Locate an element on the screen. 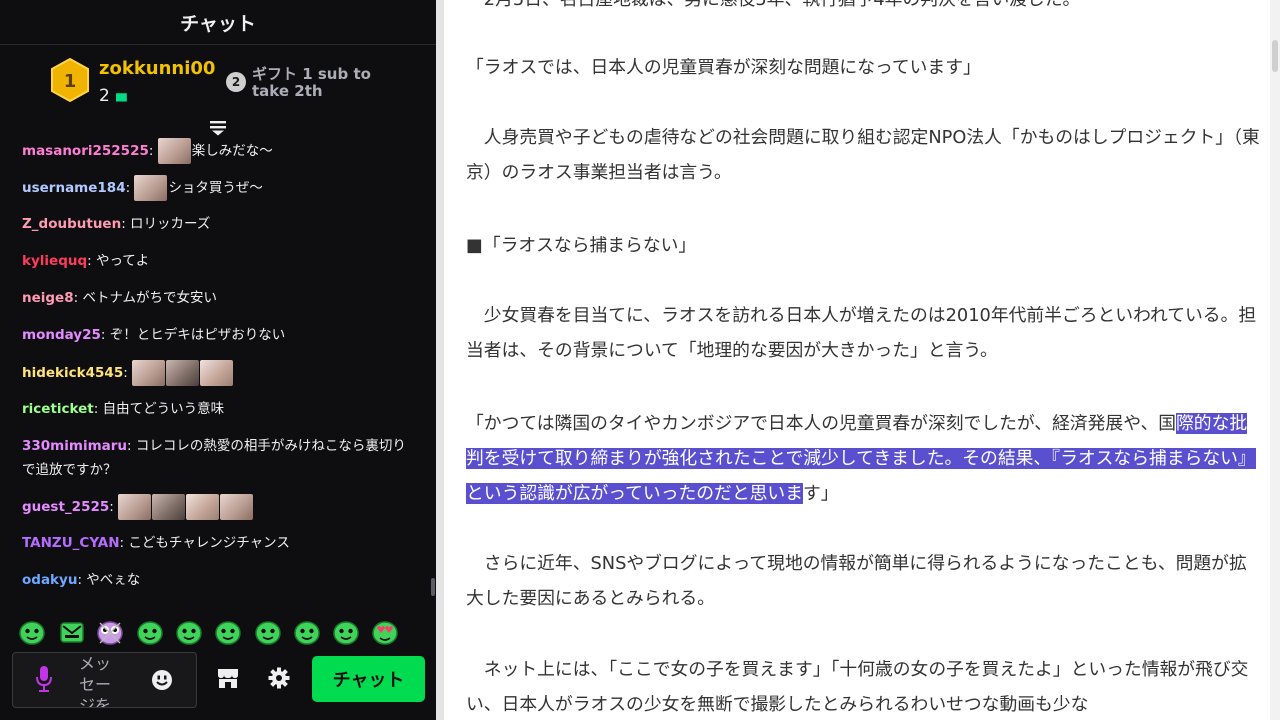 This screenshot has width=1280, height=720. chat-username: 330mimimaru is located at coordinates (74, 446).